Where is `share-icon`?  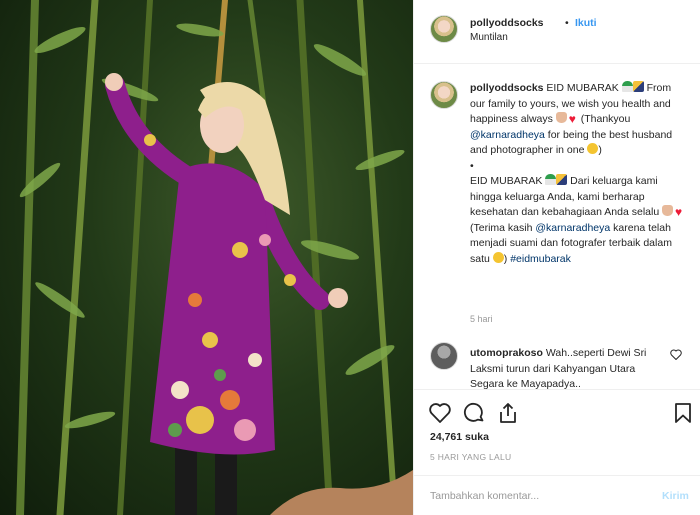
share-icon is located at coordinates (508, 413).